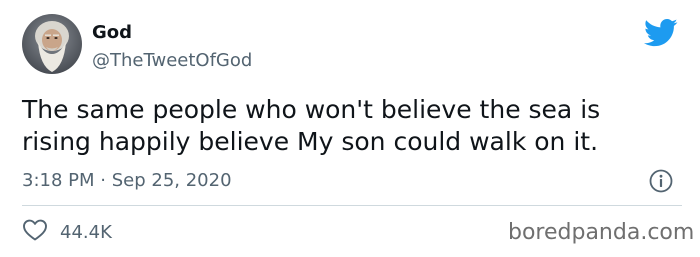 This screenshot has width=700, height=257. Describe the element at coordinates (601, 232) in the screenshot. I see `watermark: boredpanda.com` at that location.